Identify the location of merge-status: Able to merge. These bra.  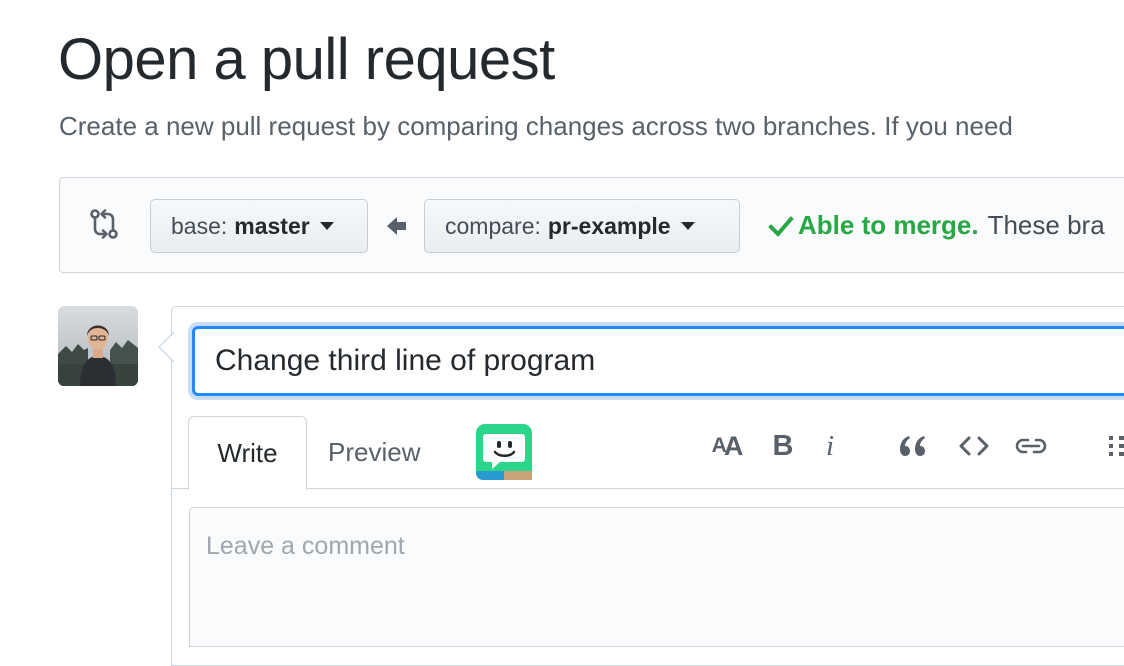
(936, 225).